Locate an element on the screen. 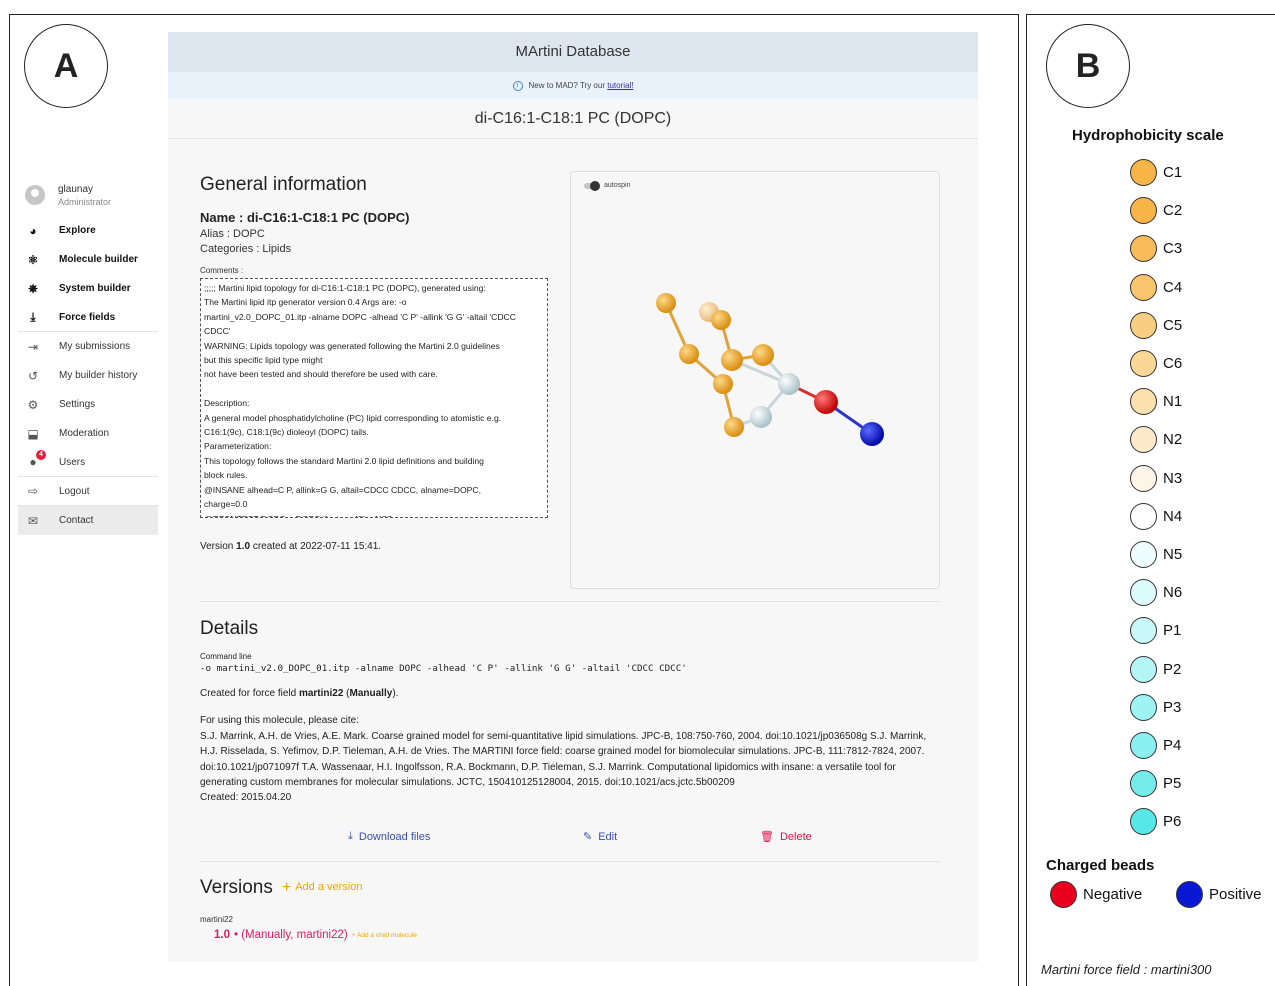  sidebar-item-my-builder-history: ↺ My builder history is located at coordinates (88, 375).